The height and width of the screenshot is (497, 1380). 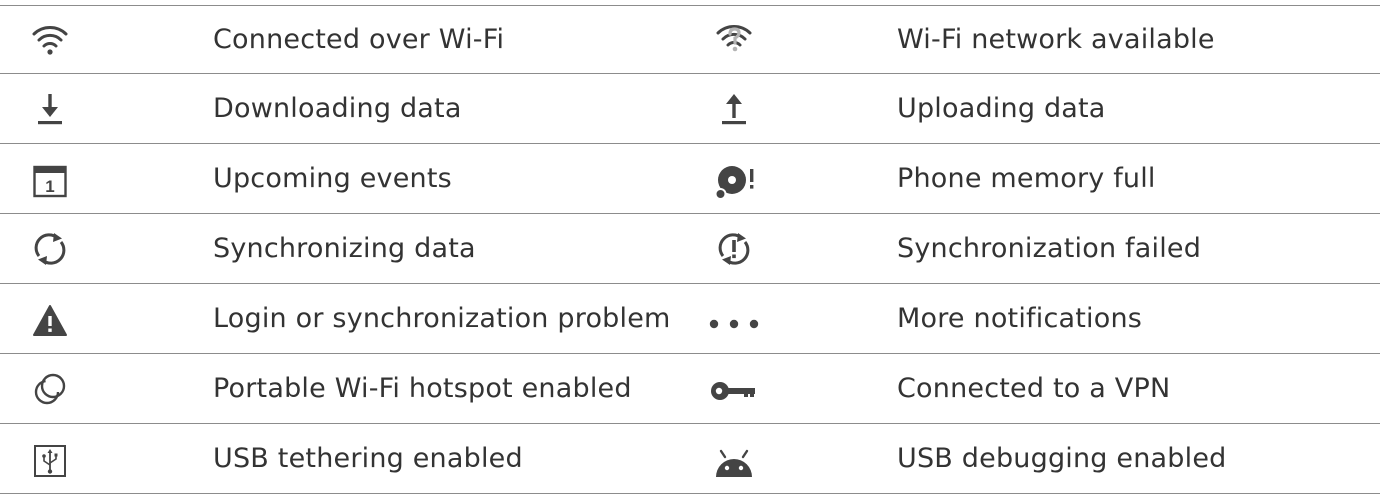 What do you see at coordinates (734, 463) in the screenshot?
I see `android-debug-icon` at bounding box center [734, 463].